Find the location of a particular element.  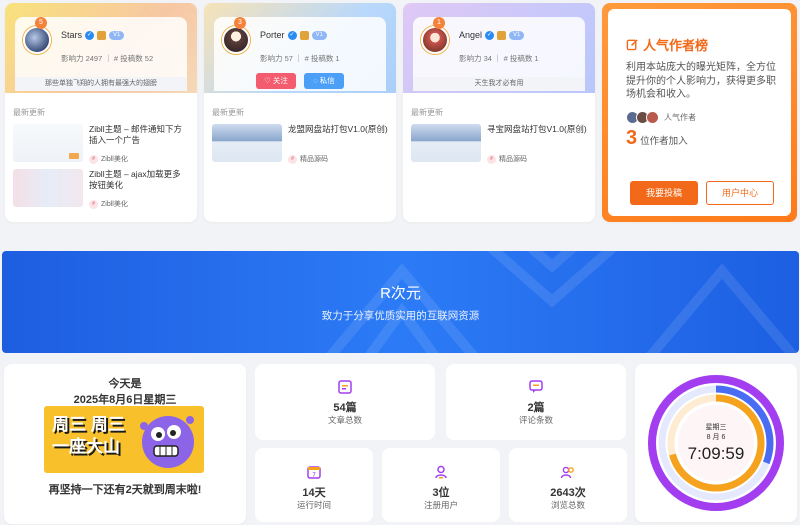

clock-rings is located at coordinates (716, 443).